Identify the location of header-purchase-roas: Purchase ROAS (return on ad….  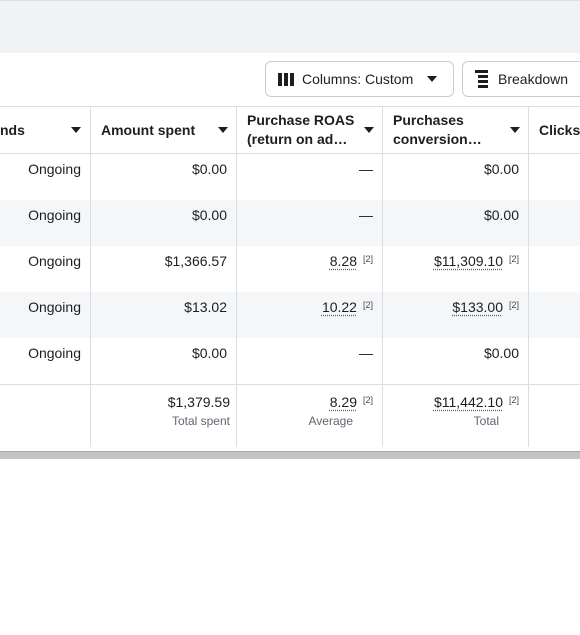
(309, 130).